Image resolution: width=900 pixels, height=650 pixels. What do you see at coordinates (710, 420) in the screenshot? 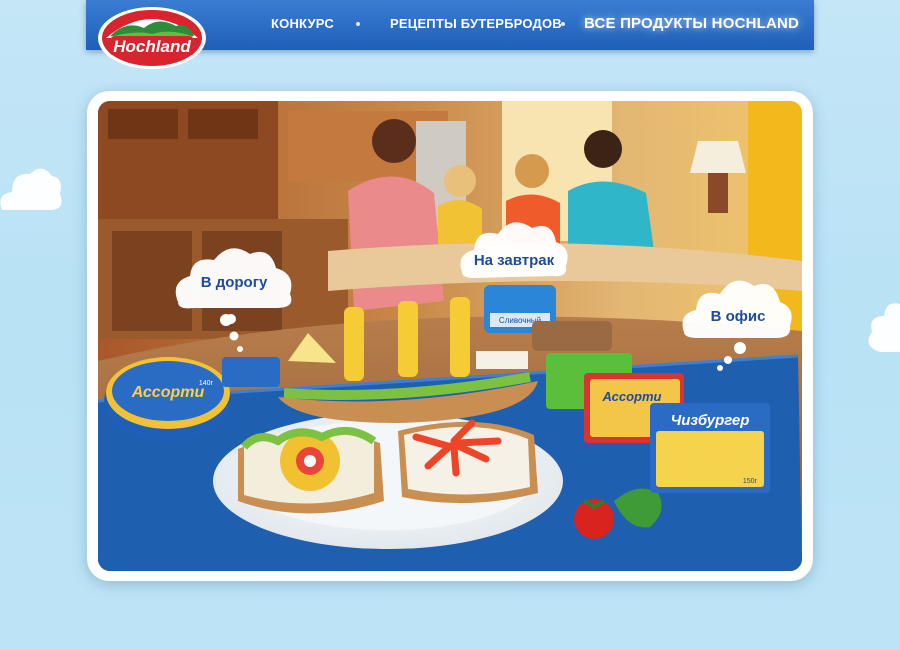
I see `product-cheeseburger-name: Чизбургер` at bounding box center [710, 420].